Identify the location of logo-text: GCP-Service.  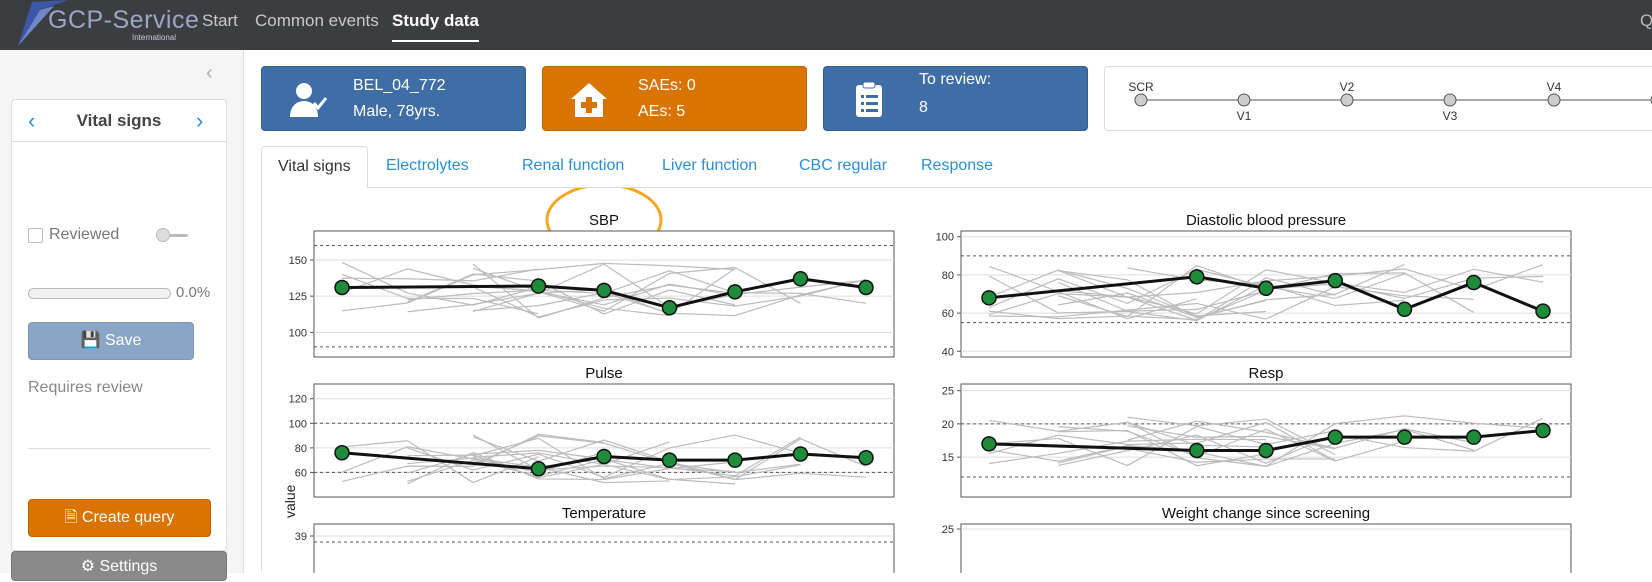
(124, 20).